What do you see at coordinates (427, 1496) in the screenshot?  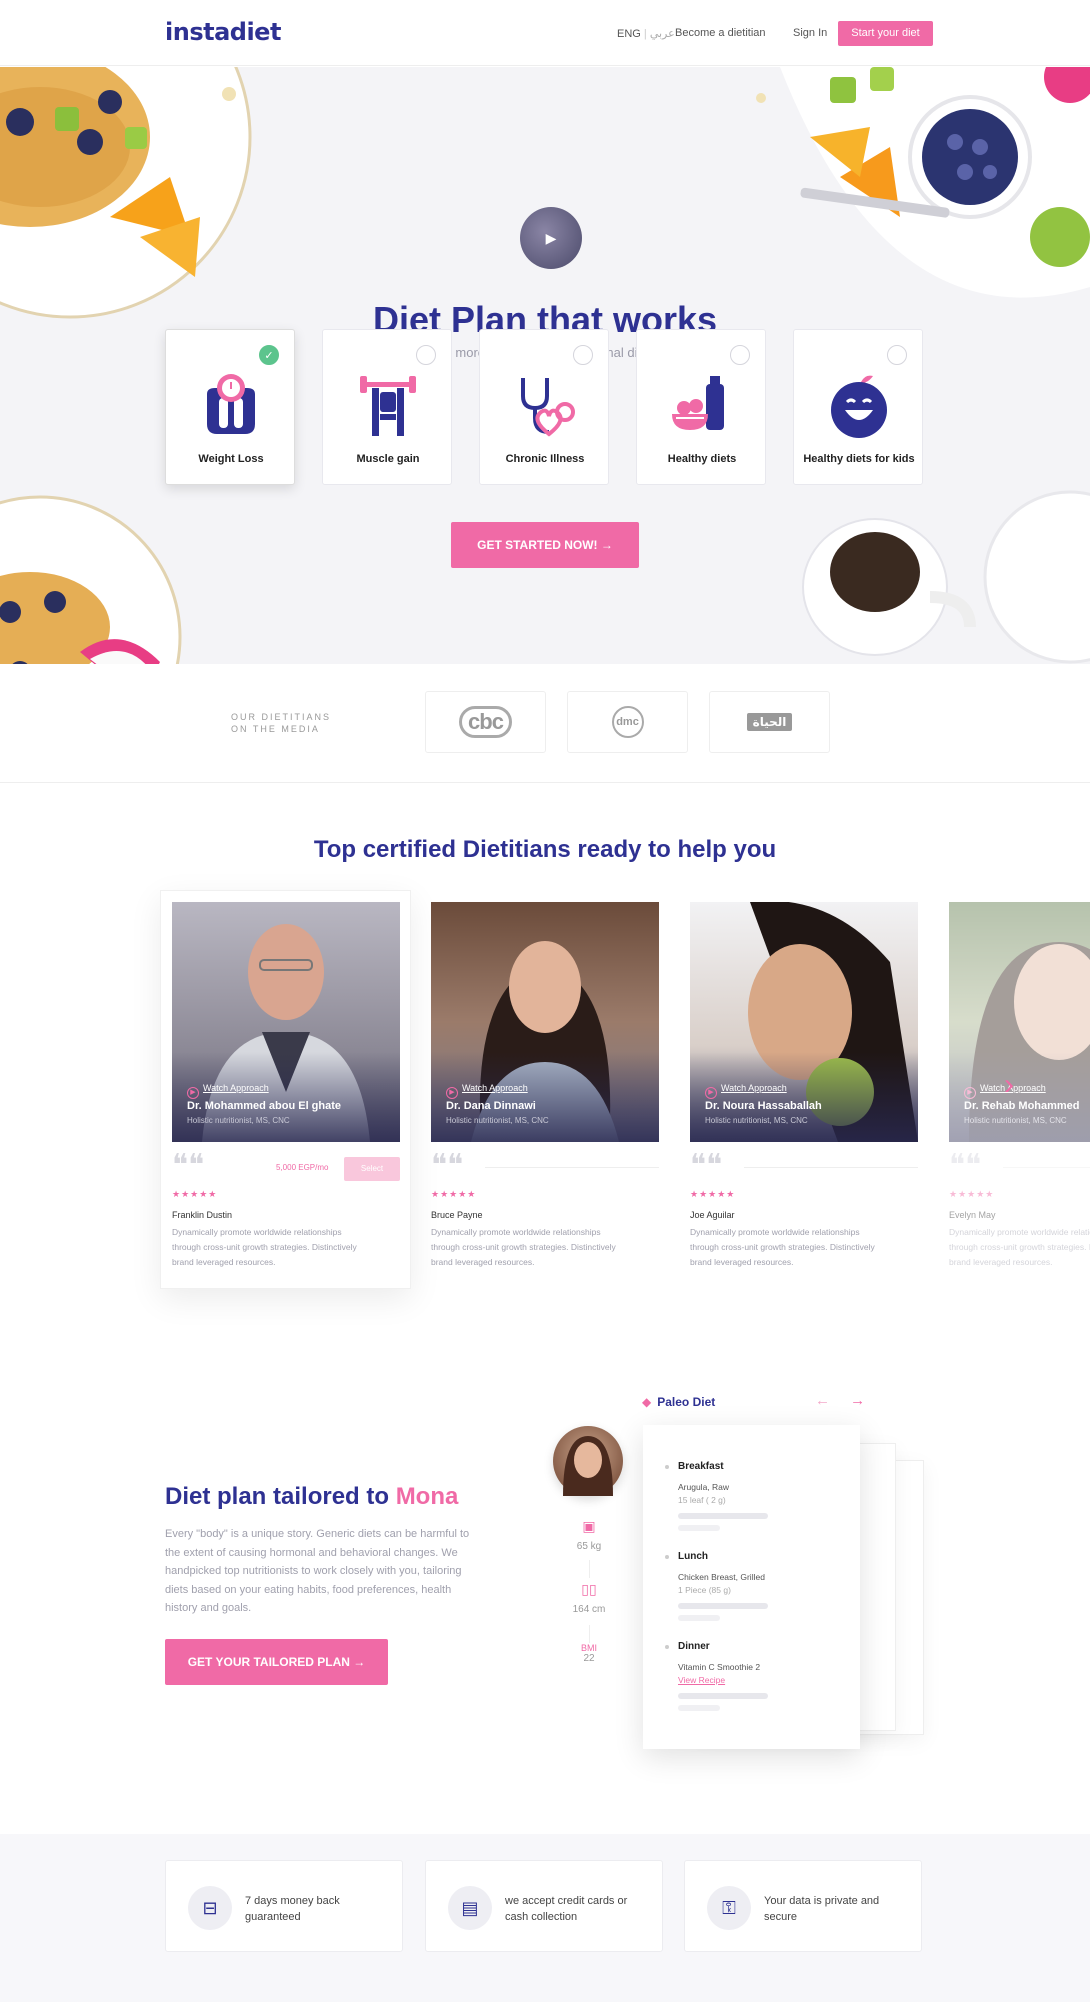 I see `tailored-title-name: Mona` at bounding box center [427, 1496].